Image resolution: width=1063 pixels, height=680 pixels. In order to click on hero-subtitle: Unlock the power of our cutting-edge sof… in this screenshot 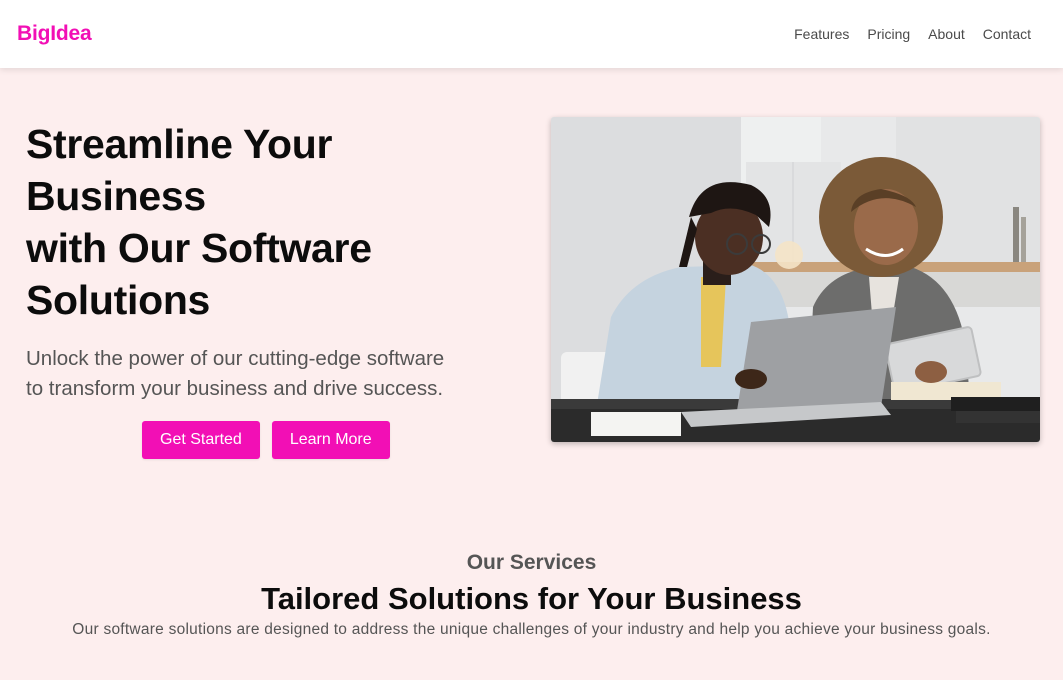, I will do `click(271, 374)`.